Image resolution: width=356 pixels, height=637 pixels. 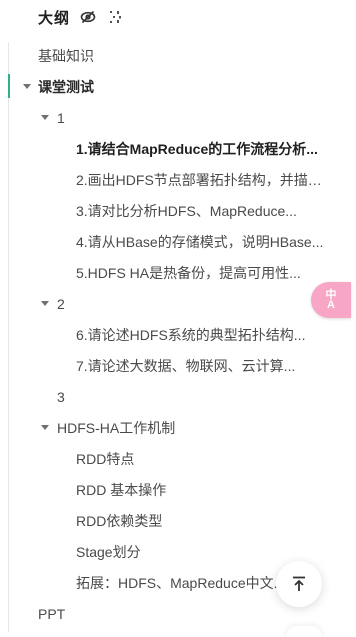 I want to click on outline-item: RDD特点, so click(x=178, y=458).